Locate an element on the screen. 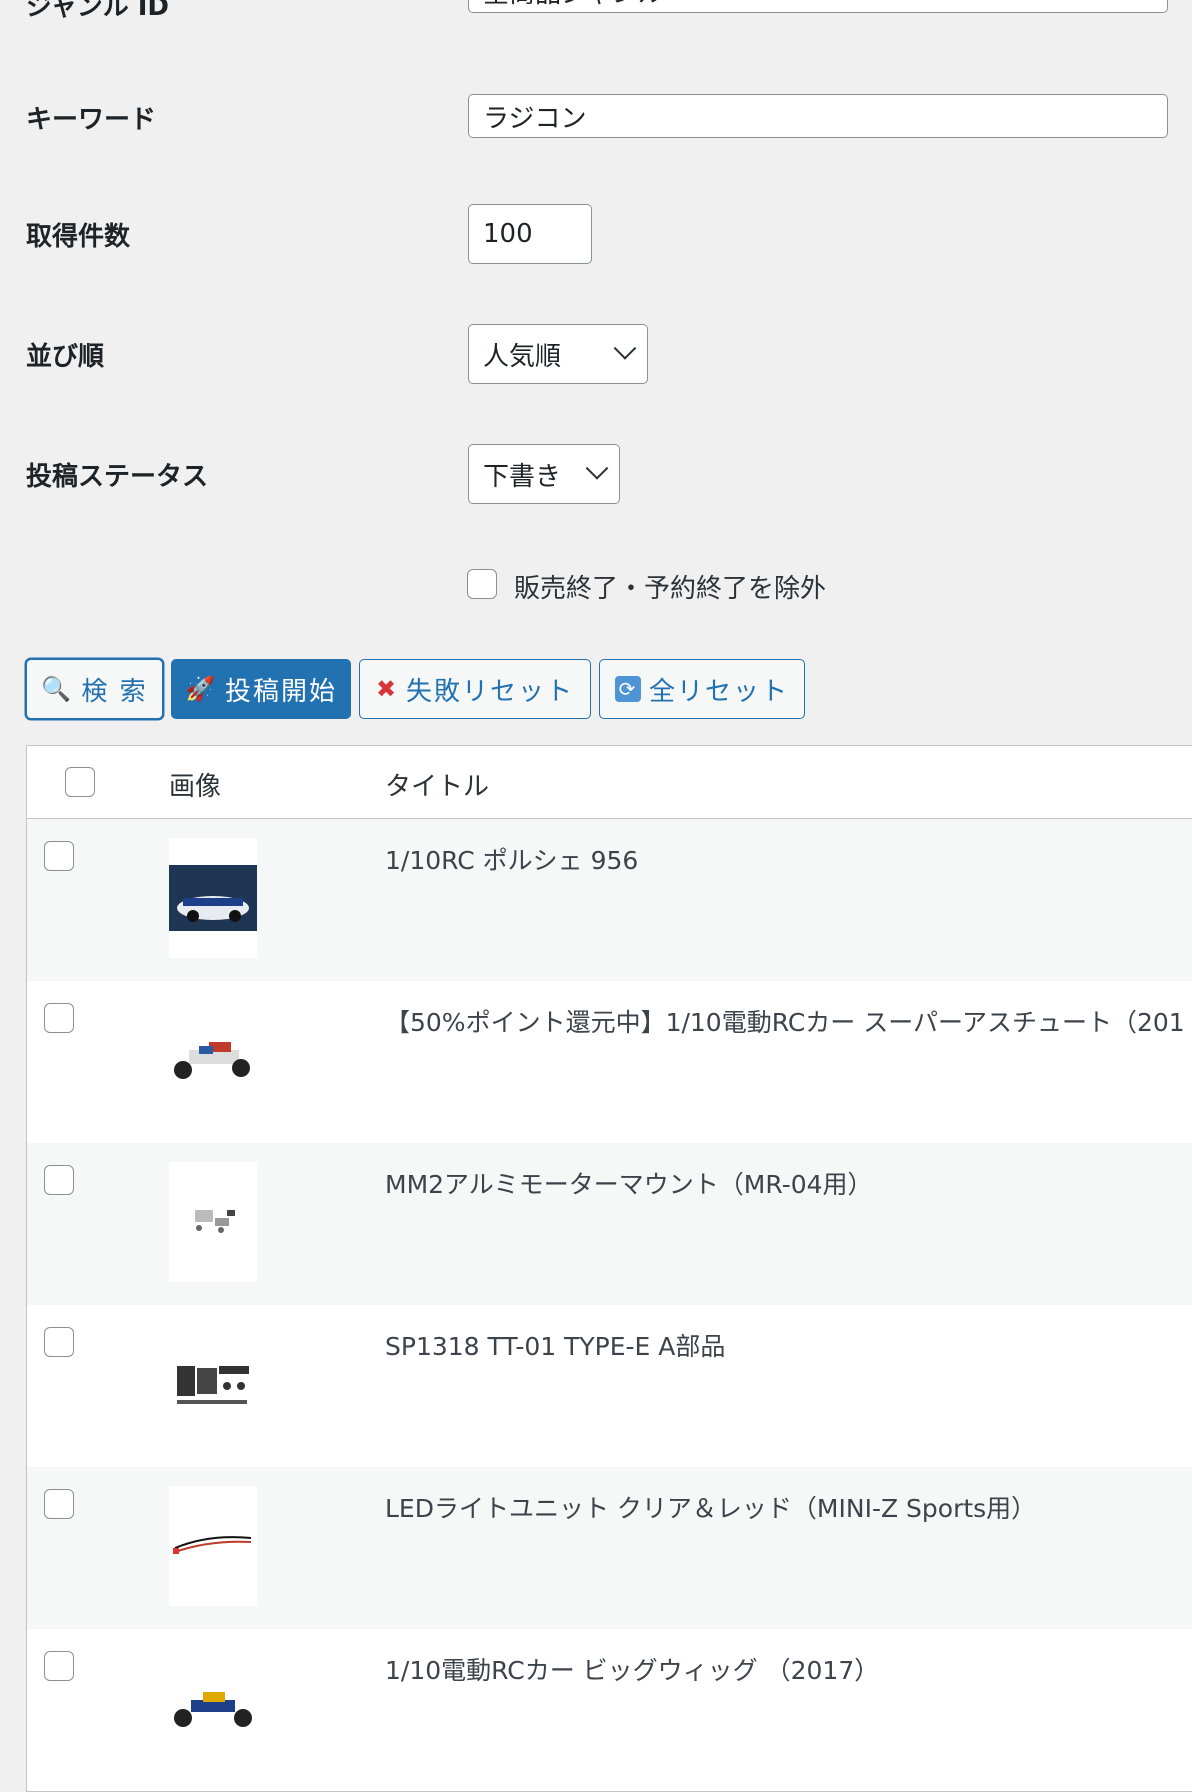 The image size is (1192, 1792). count-value: 100 is located at coordinates (508, 234).